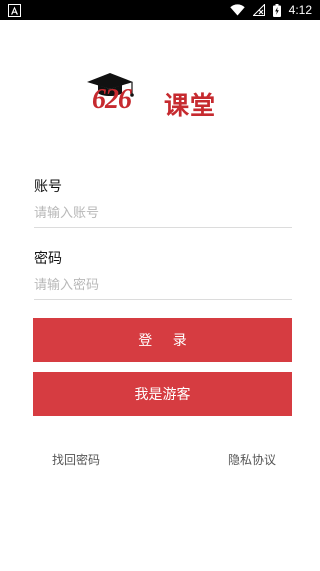 This screenshot has width=320, height=571. What do you see at coordinates (258, 10) in the screenshot?
I see `no-signal-icon` at bounding box center [258, 10].